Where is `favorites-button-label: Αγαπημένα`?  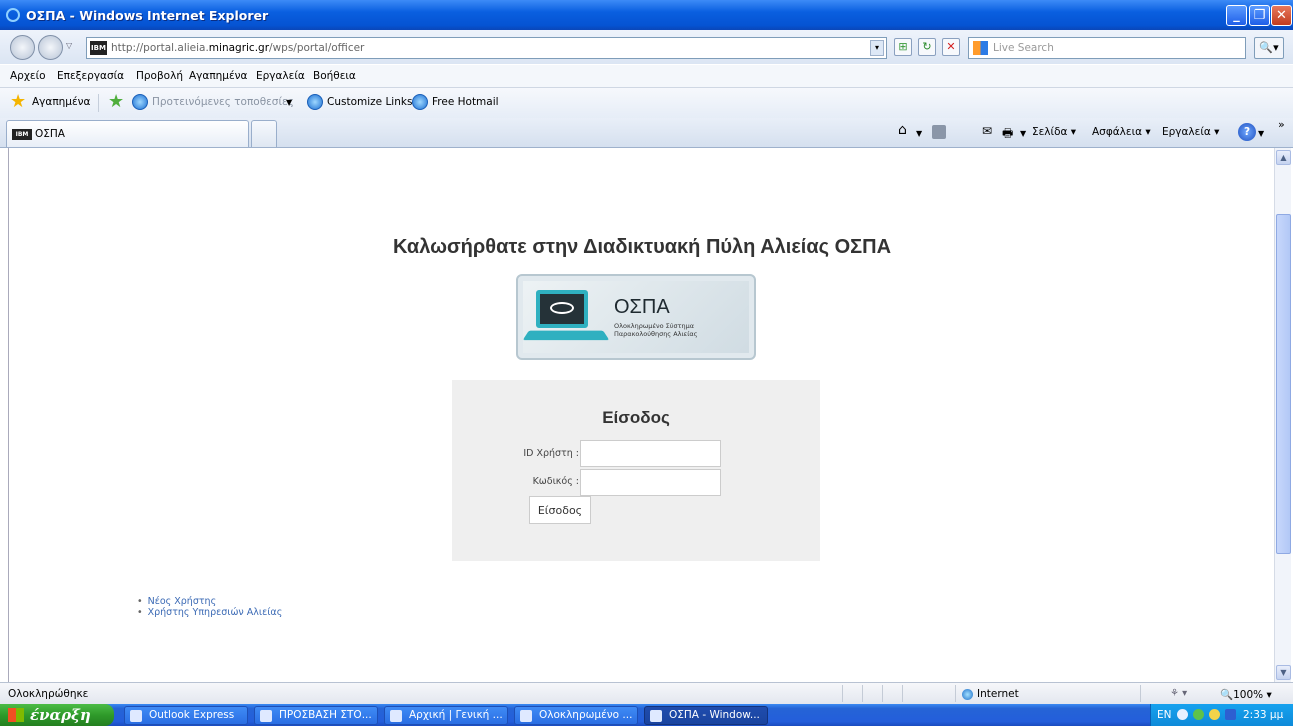
favorites-button-label: Αγαπημένα is located at coordinates (61, 102).